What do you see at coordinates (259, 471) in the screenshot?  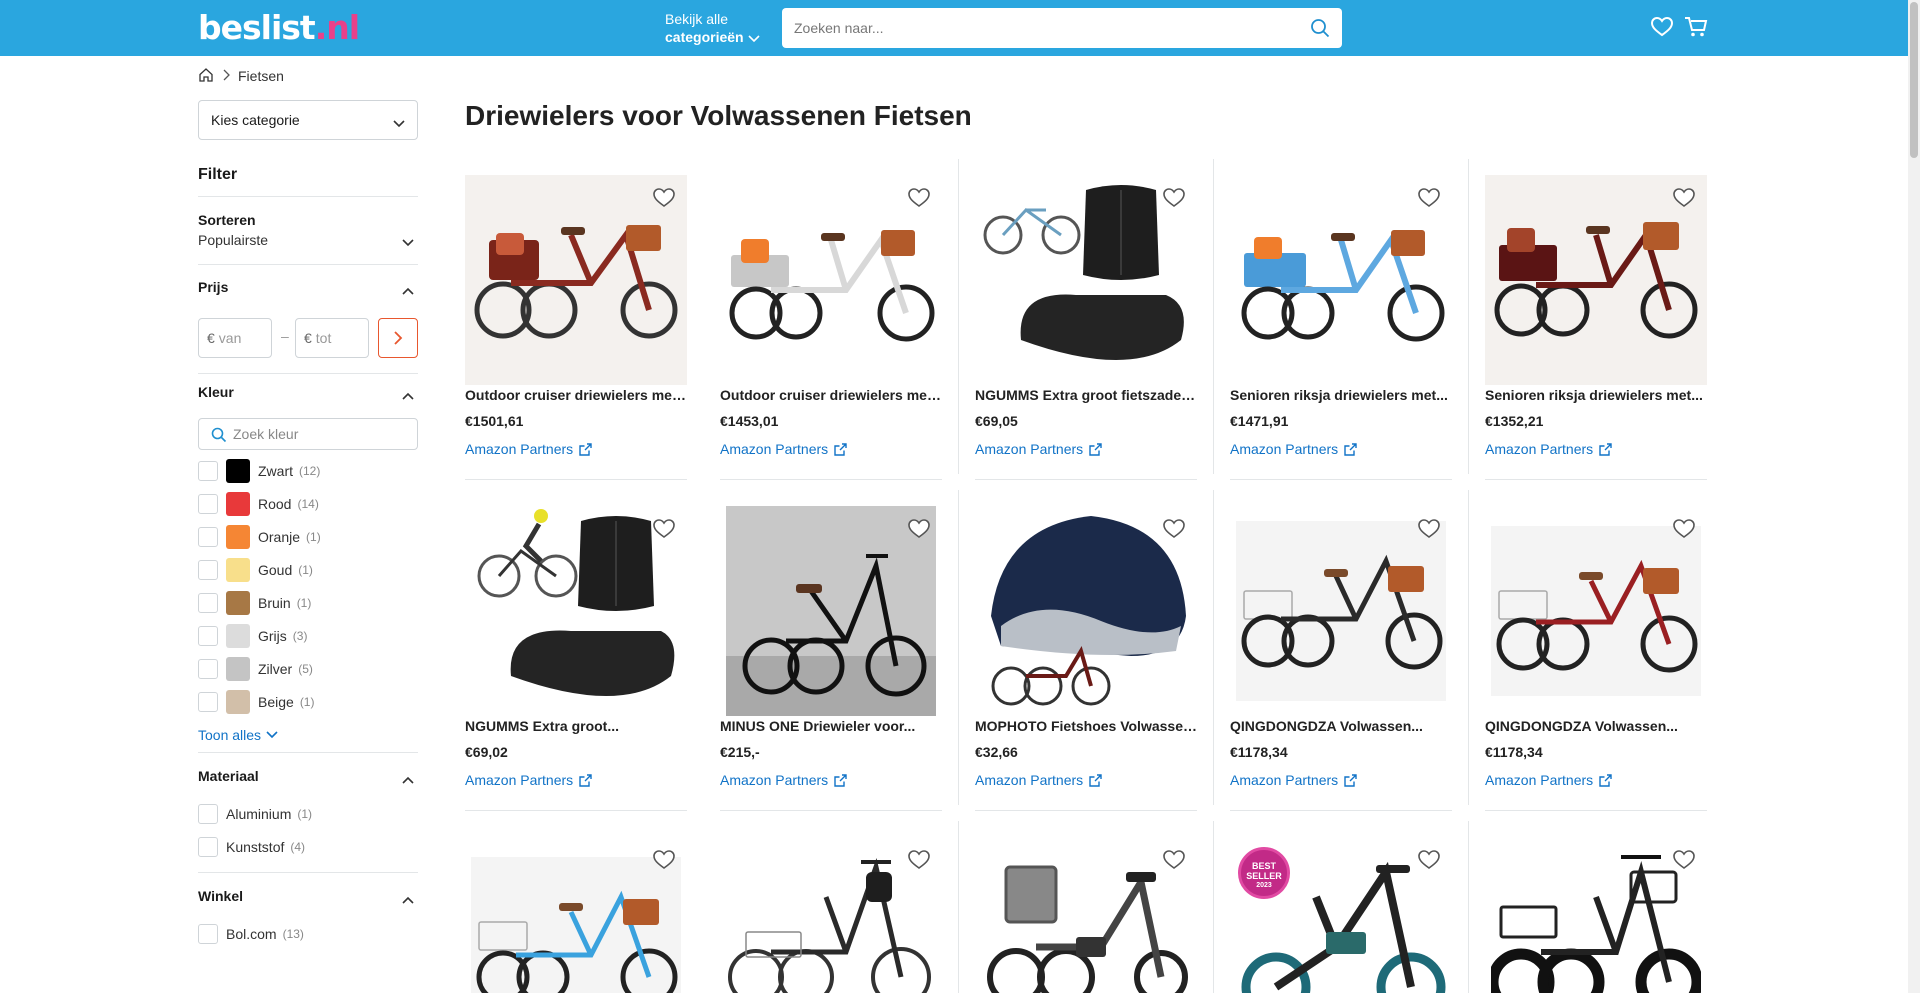 I see `color-option: Zwart (12)` at bounding box center [259, 471].